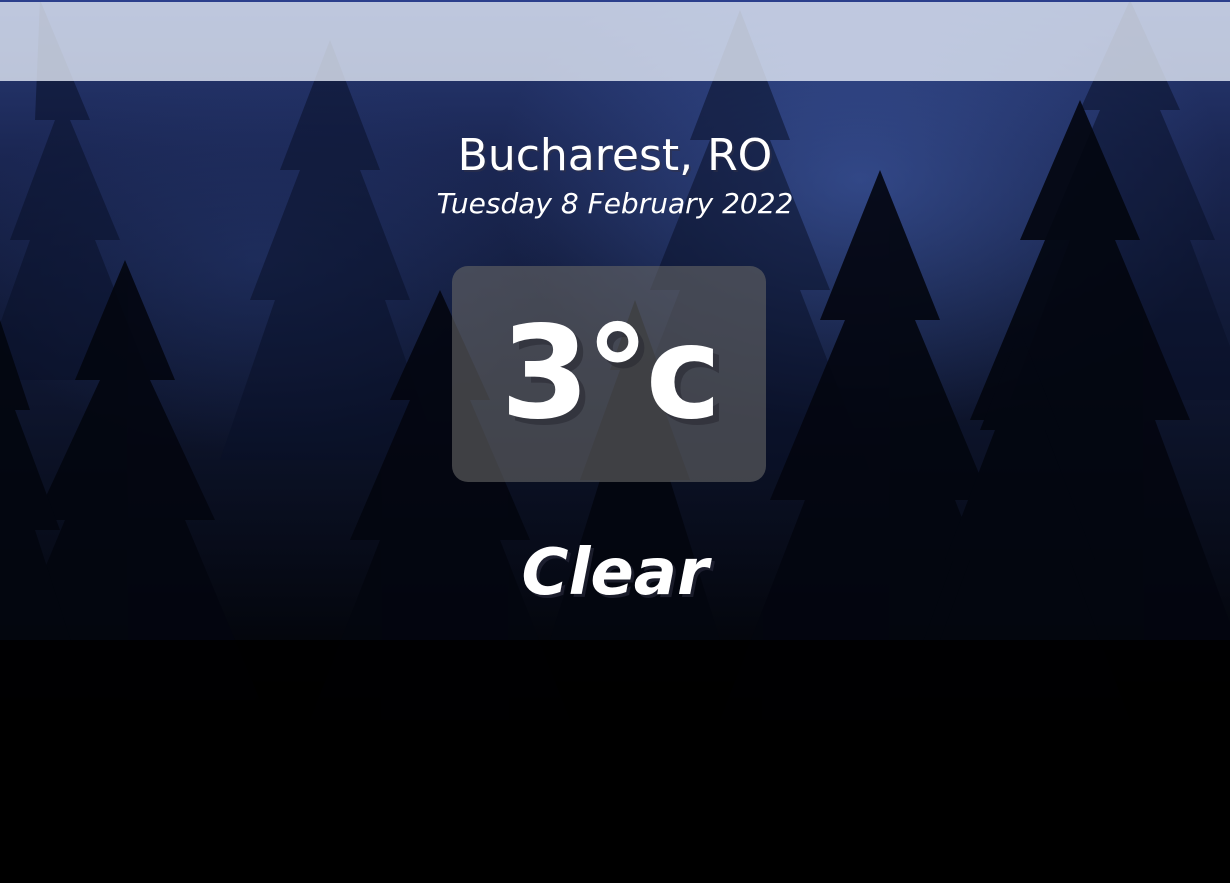  I want to click on location-box: Bucharest, RO Tuesday 8 February 2022, so click(615, 175).